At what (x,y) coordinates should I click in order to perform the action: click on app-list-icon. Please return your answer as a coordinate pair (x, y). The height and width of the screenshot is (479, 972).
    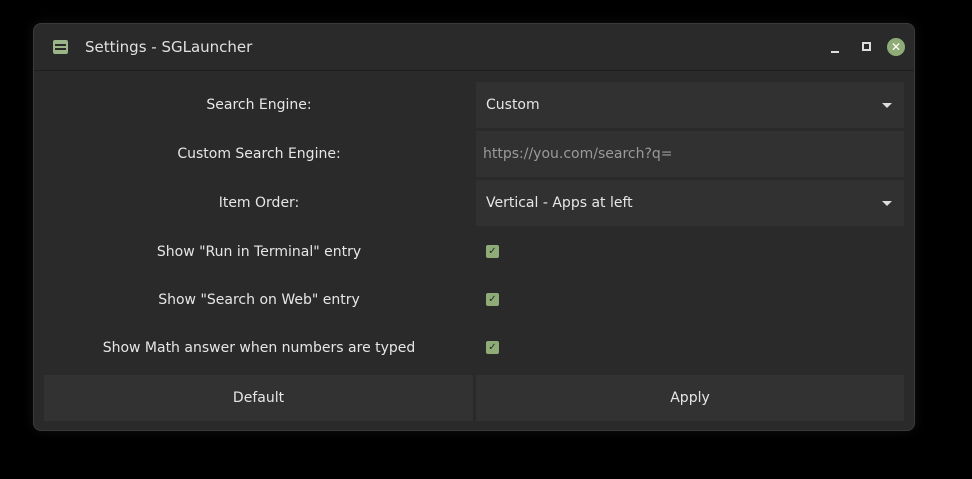
    Looking at the image, I should click on (60, 47).